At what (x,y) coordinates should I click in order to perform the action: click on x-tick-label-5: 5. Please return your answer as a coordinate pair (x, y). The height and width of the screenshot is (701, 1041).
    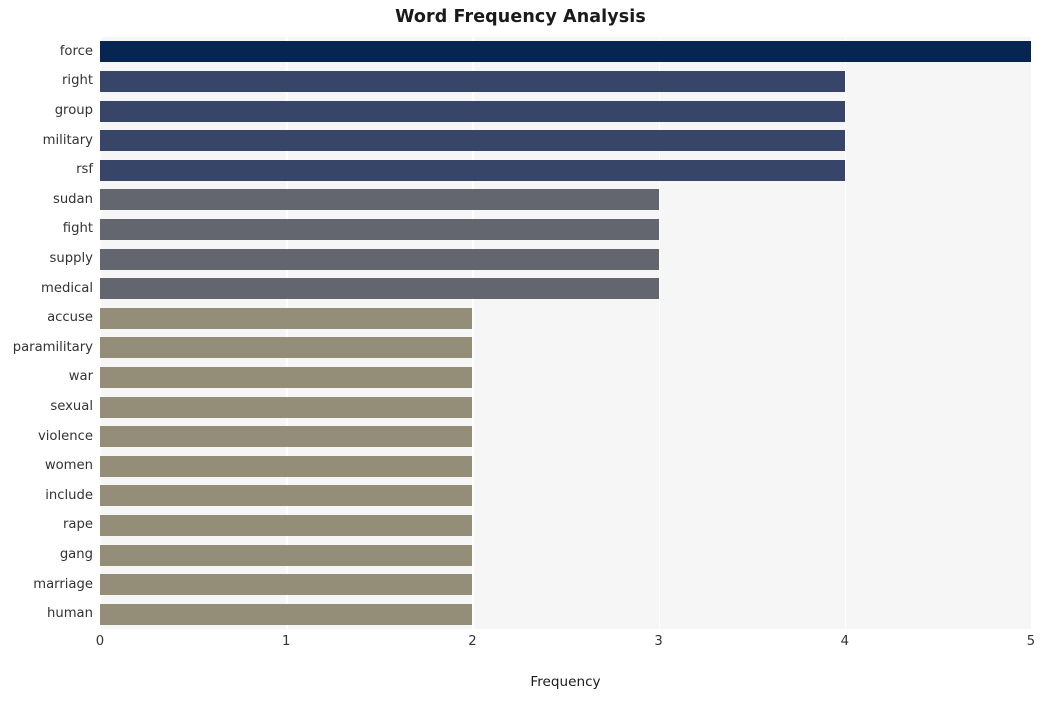
    Looking at the image, I should click on (1031, 641).